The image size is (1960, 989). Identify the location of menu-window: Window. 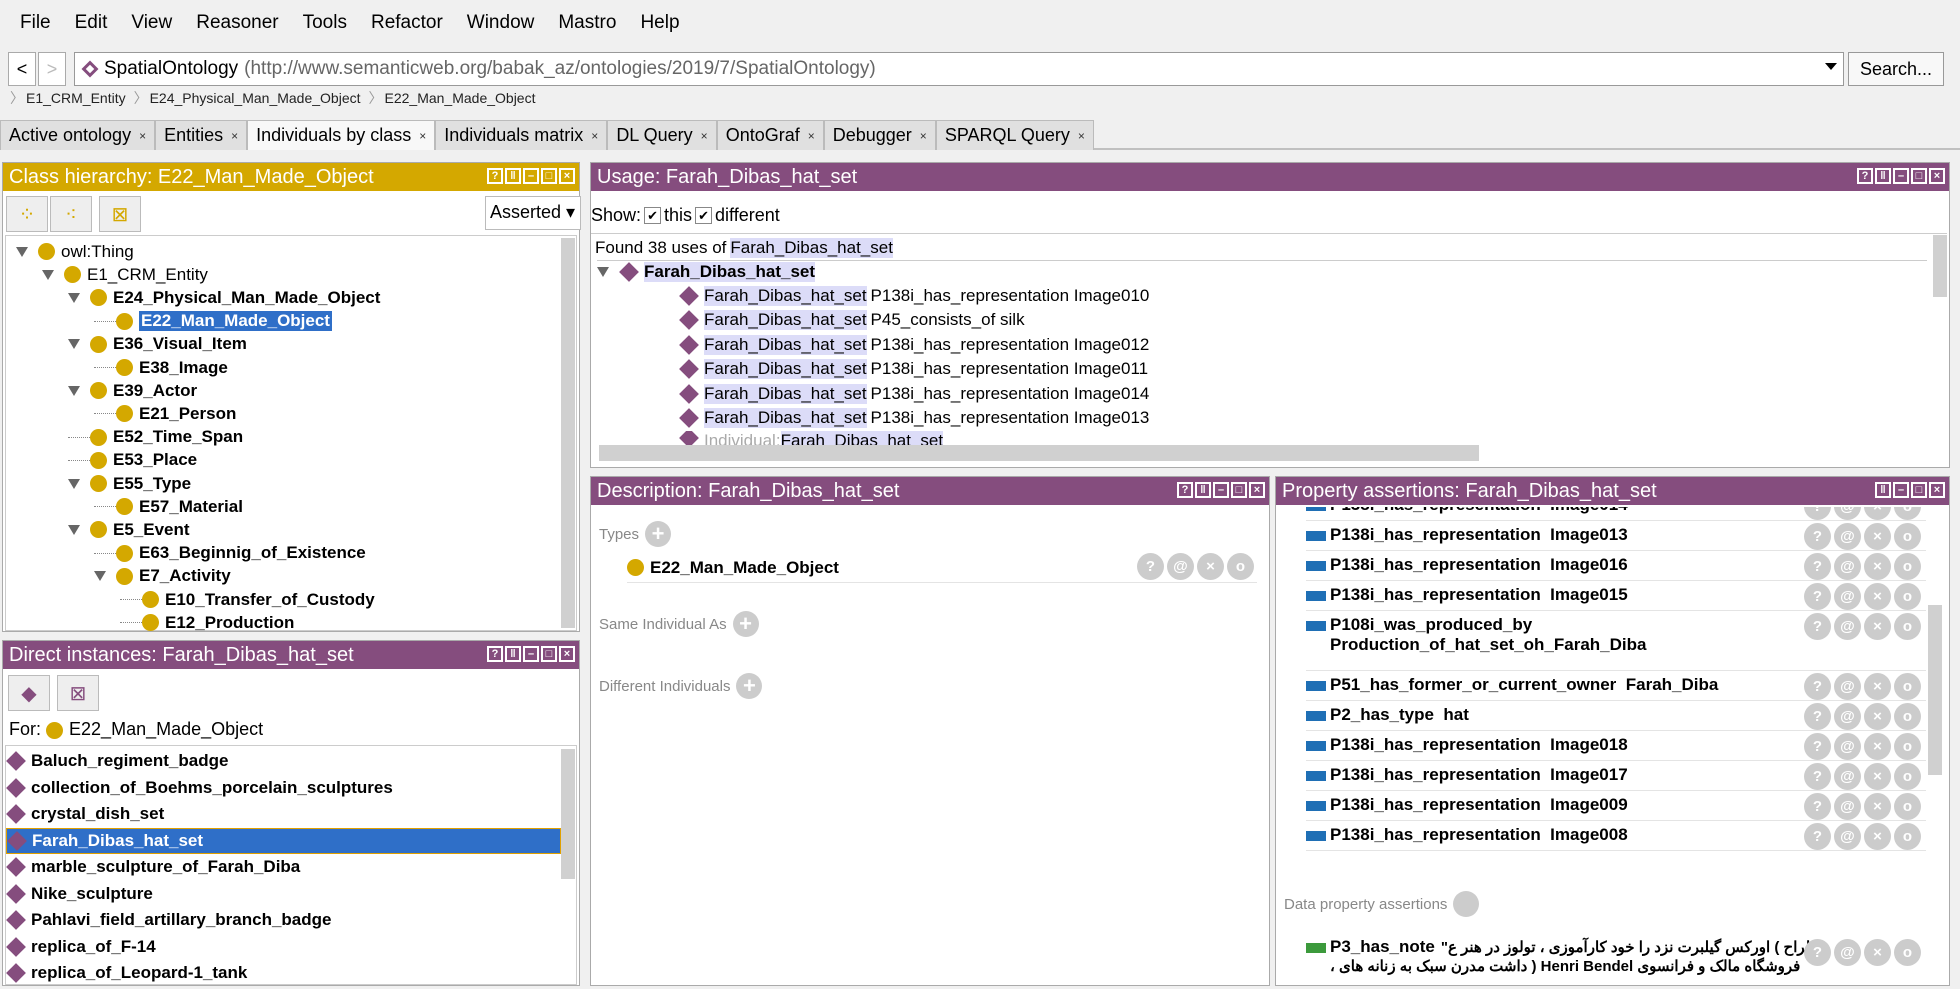
(501, 23).